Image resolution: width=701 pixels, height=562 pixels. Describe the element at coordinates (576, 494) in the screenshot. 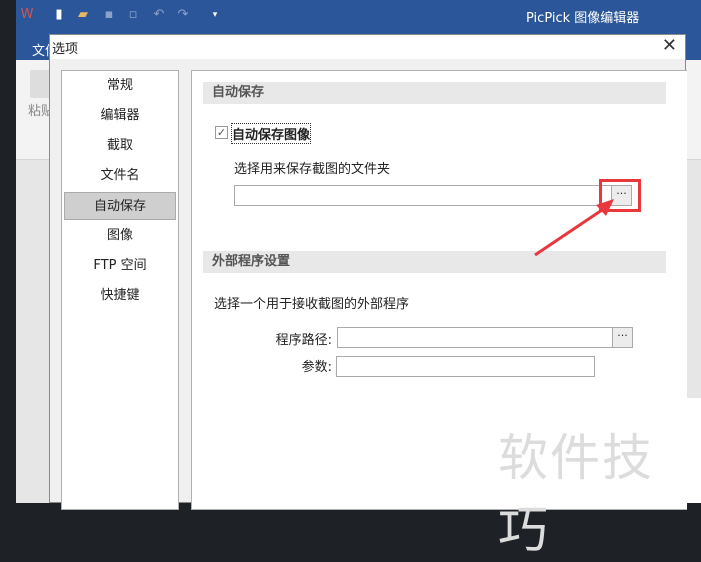

I see `watermark: 软件技巧` at that location.